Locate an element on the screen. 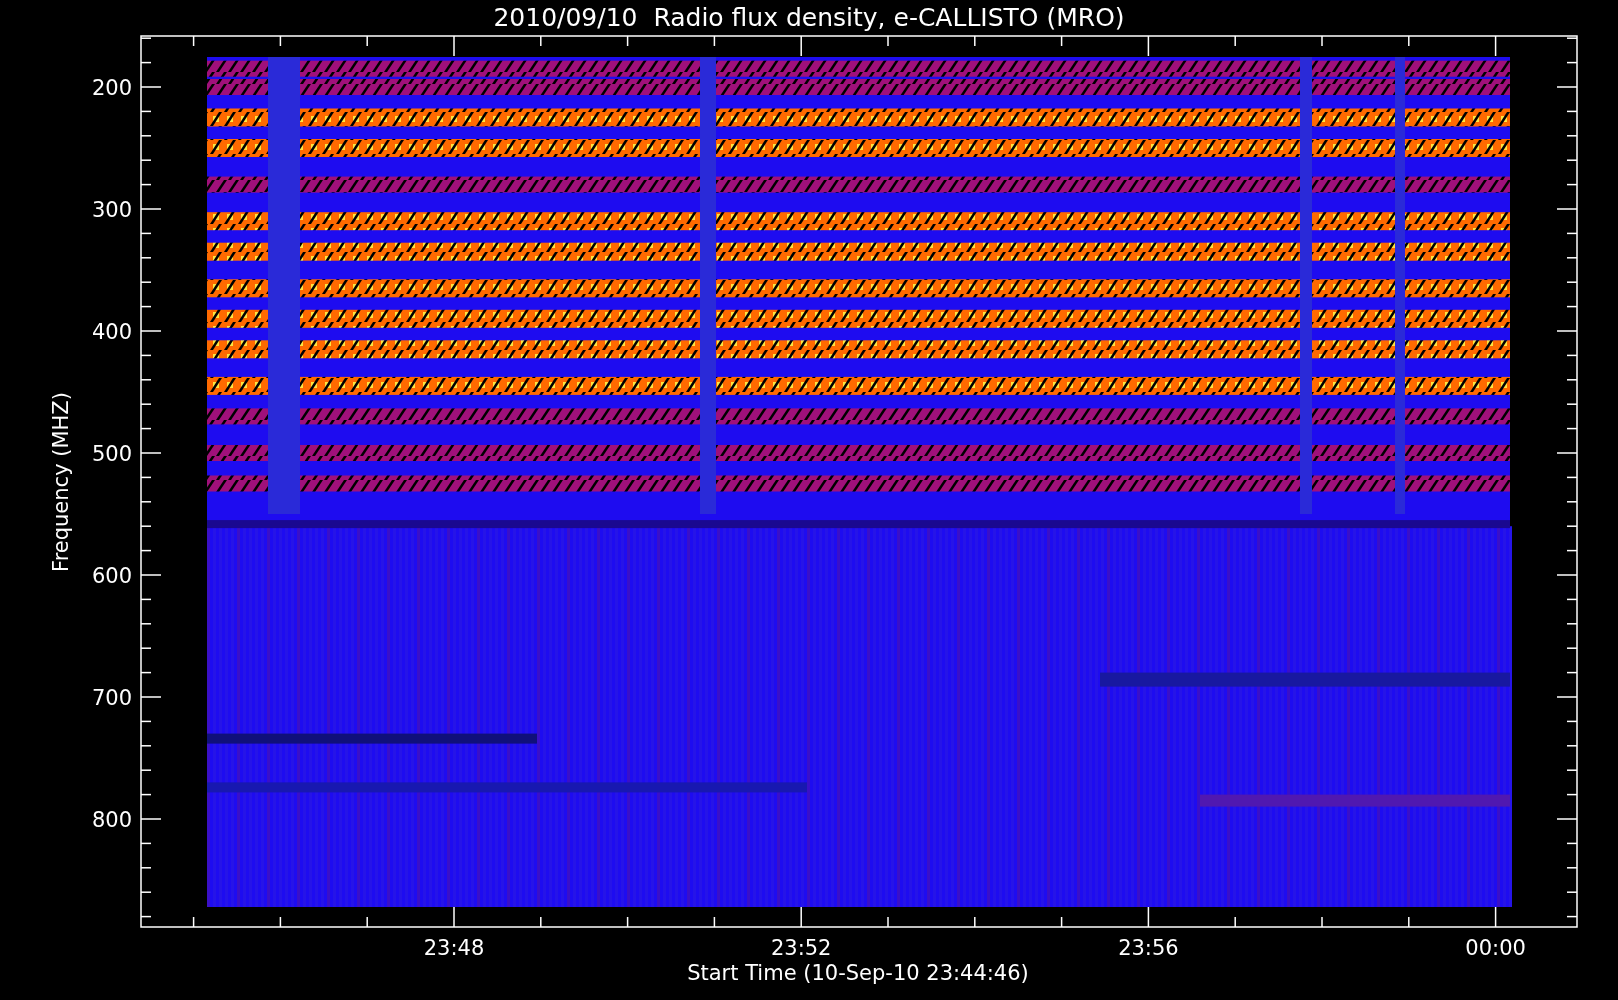  tick-label: 500 is located at coordinates (111, 454).